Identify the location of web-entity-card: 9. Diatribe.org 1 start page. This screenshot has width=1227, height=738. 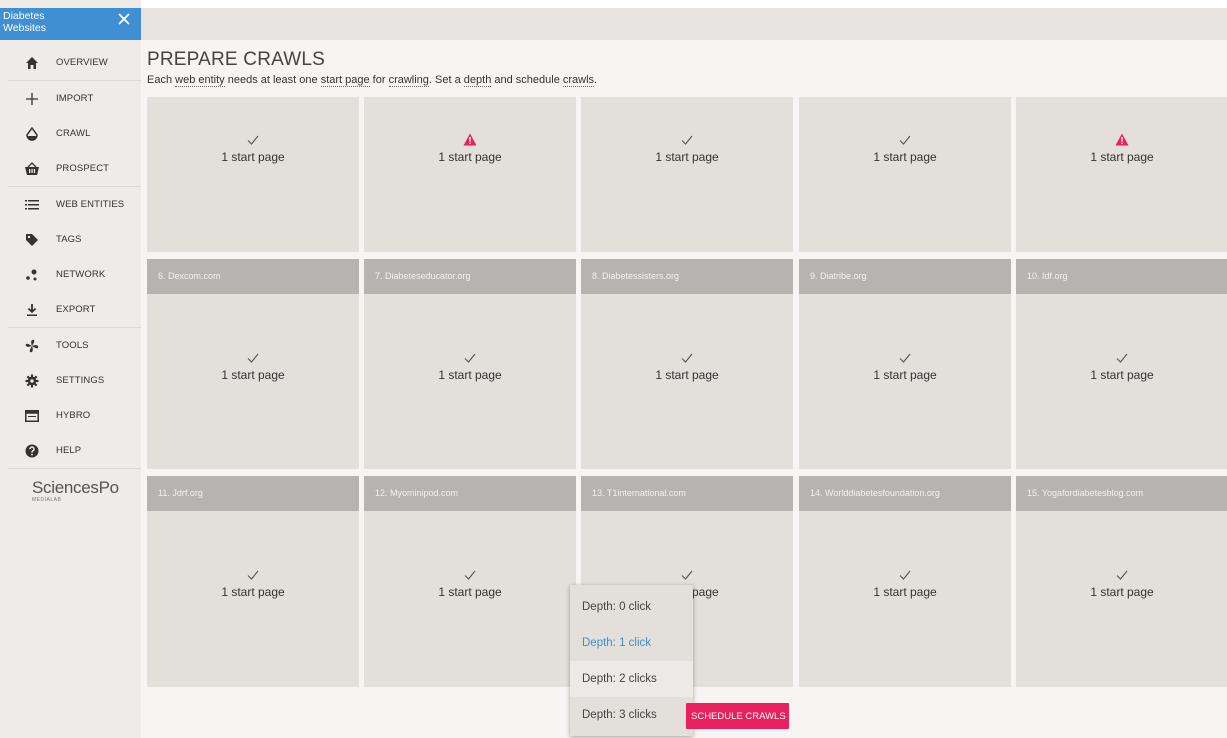
(905, 364).